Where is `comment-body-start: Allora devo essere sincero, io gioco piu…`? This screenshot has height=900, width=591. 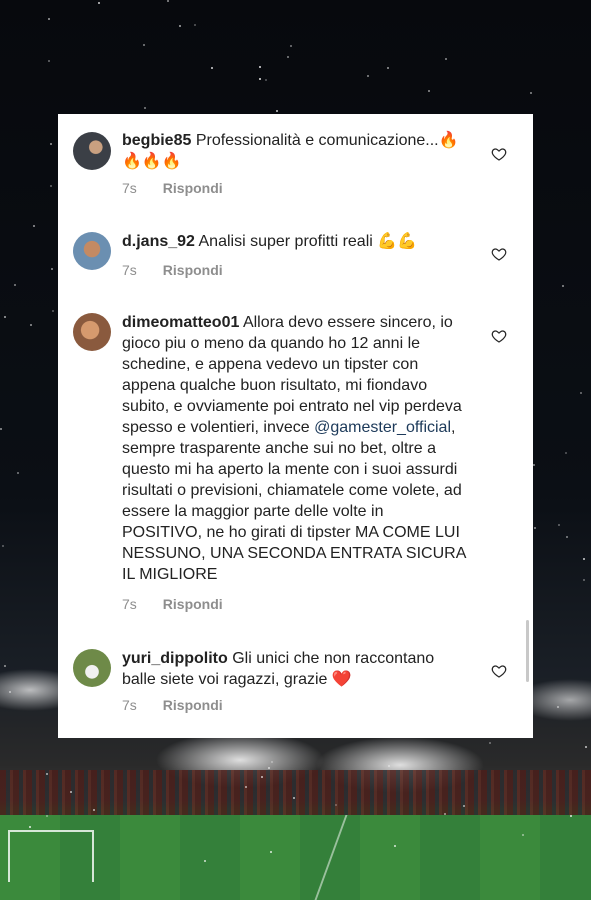 comment-body-start: Allora devo essere sincero, io gioco piu… is located at coordinates (294, 375).